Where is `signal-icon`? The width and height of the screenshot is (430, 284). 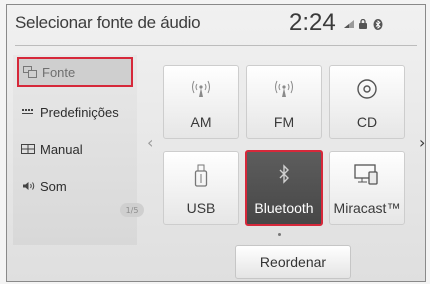
signal-icon is located at coordinates (349, 24).